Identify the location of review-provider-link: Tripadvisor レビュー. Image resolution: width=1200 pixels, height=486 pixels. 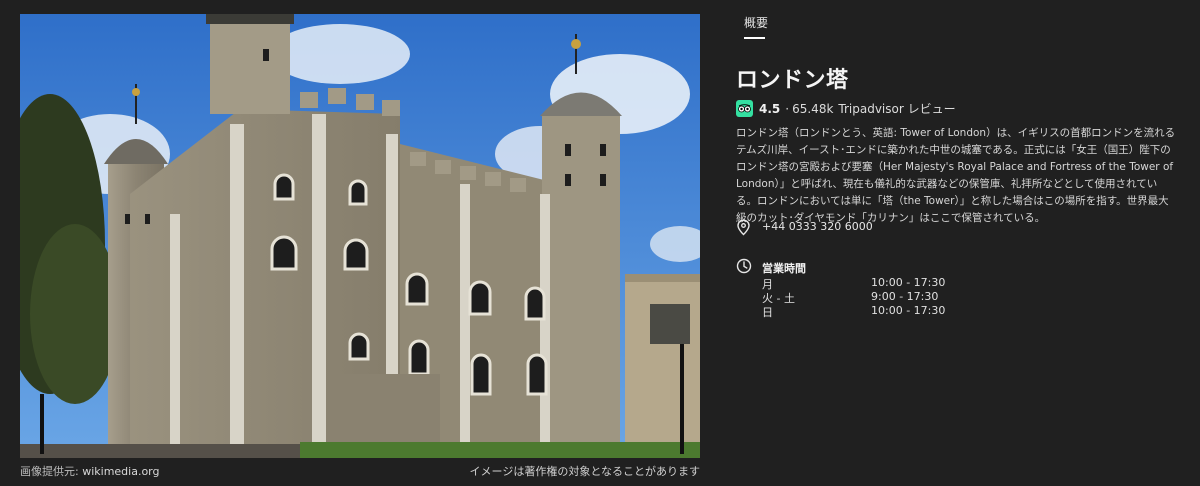
(896, 108).